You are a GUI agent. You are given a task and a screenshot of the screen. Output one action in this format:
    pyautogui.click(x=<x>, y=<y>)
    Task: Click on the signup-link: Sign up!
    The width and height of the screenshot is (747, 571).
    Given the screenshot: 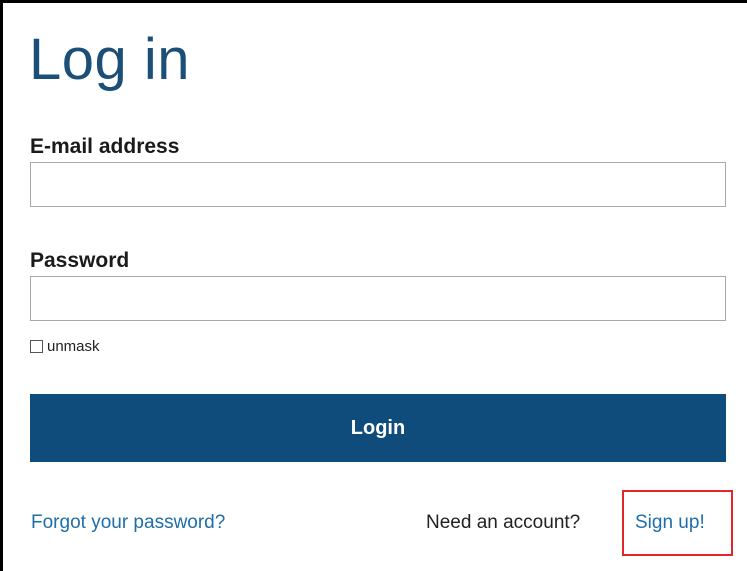 What is the action you would take?
    pyautogui.click(x=670, y=522)
    